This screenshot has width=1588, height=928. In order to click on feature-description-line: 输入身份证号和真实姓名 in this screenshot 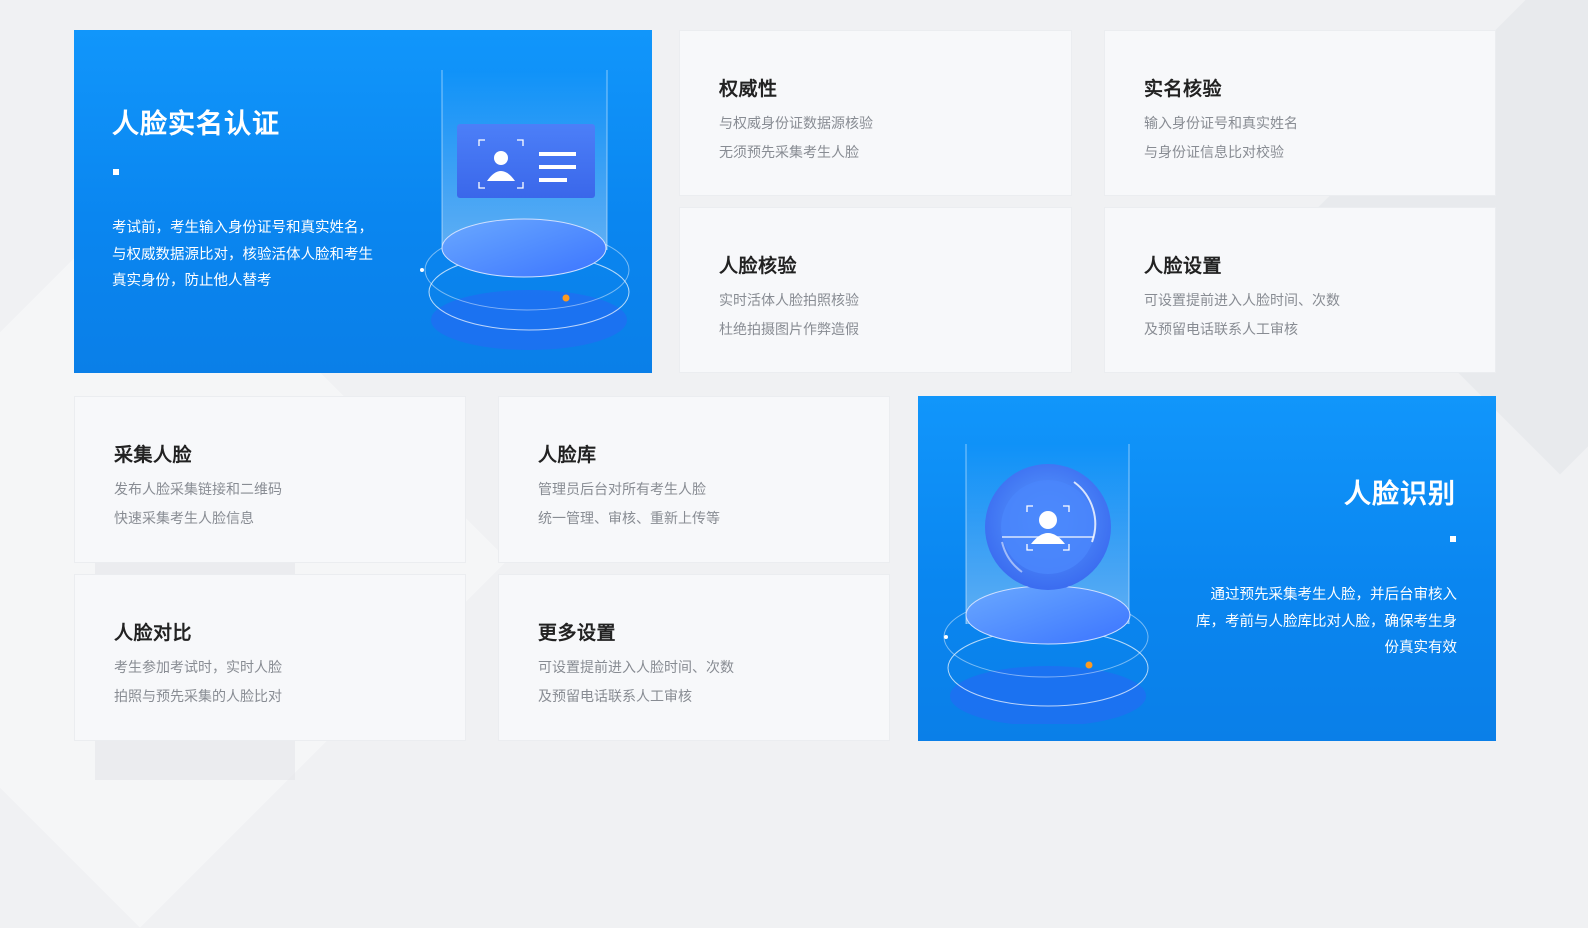, I will do `click(1221, 124)`.